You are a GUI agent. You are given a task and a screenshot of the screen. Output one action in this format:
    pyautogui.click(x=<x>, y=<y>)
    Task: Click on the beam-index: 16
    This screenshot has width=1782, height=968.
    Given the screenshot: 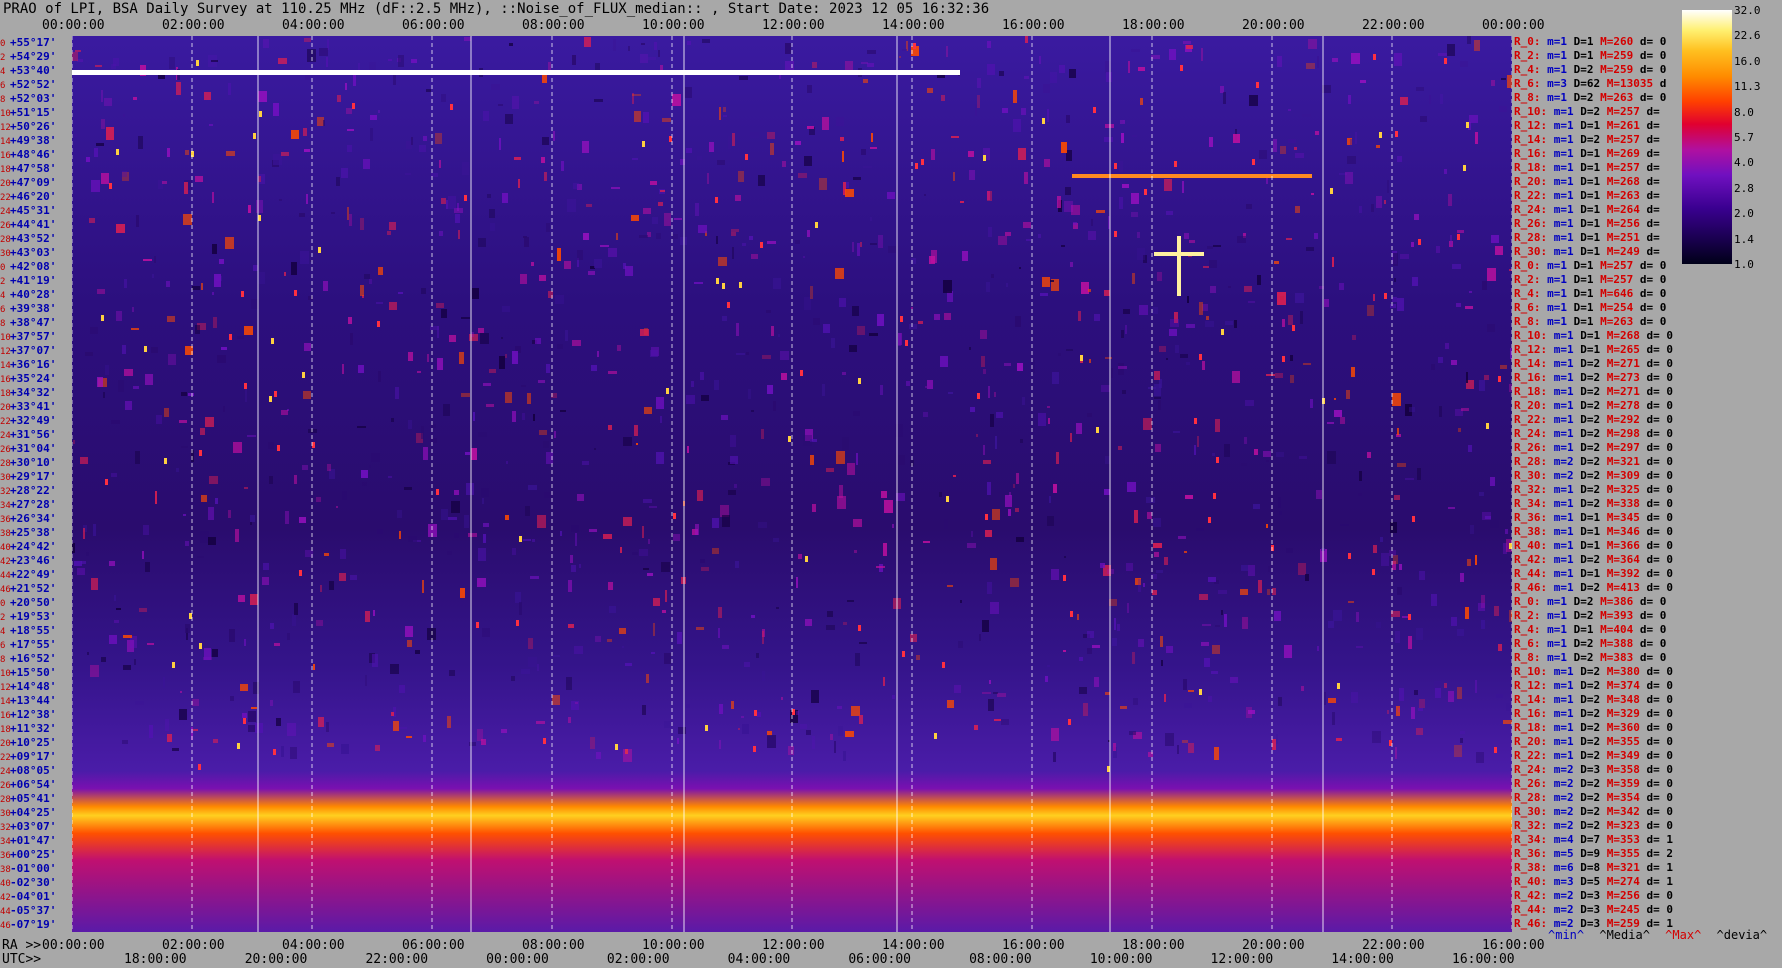 What is the action you would take?
    pyautogui.click(x=5, y=716)
    